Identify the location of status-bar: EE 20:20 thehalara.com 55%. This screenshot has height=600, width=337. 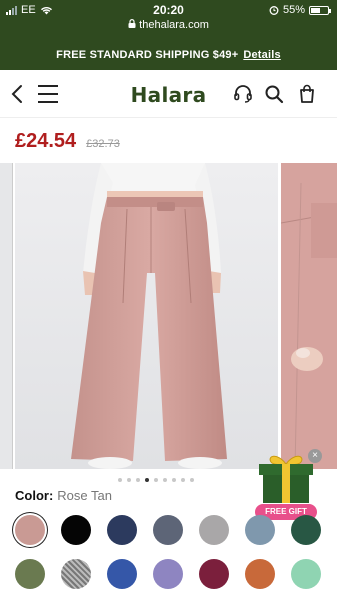
(168, 20).